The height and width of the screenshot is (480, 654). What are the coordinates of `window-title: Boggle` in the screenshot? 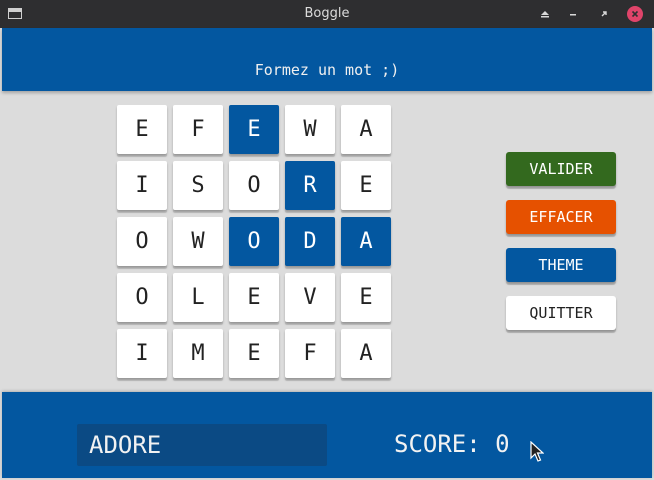 It's located at (327, 13).